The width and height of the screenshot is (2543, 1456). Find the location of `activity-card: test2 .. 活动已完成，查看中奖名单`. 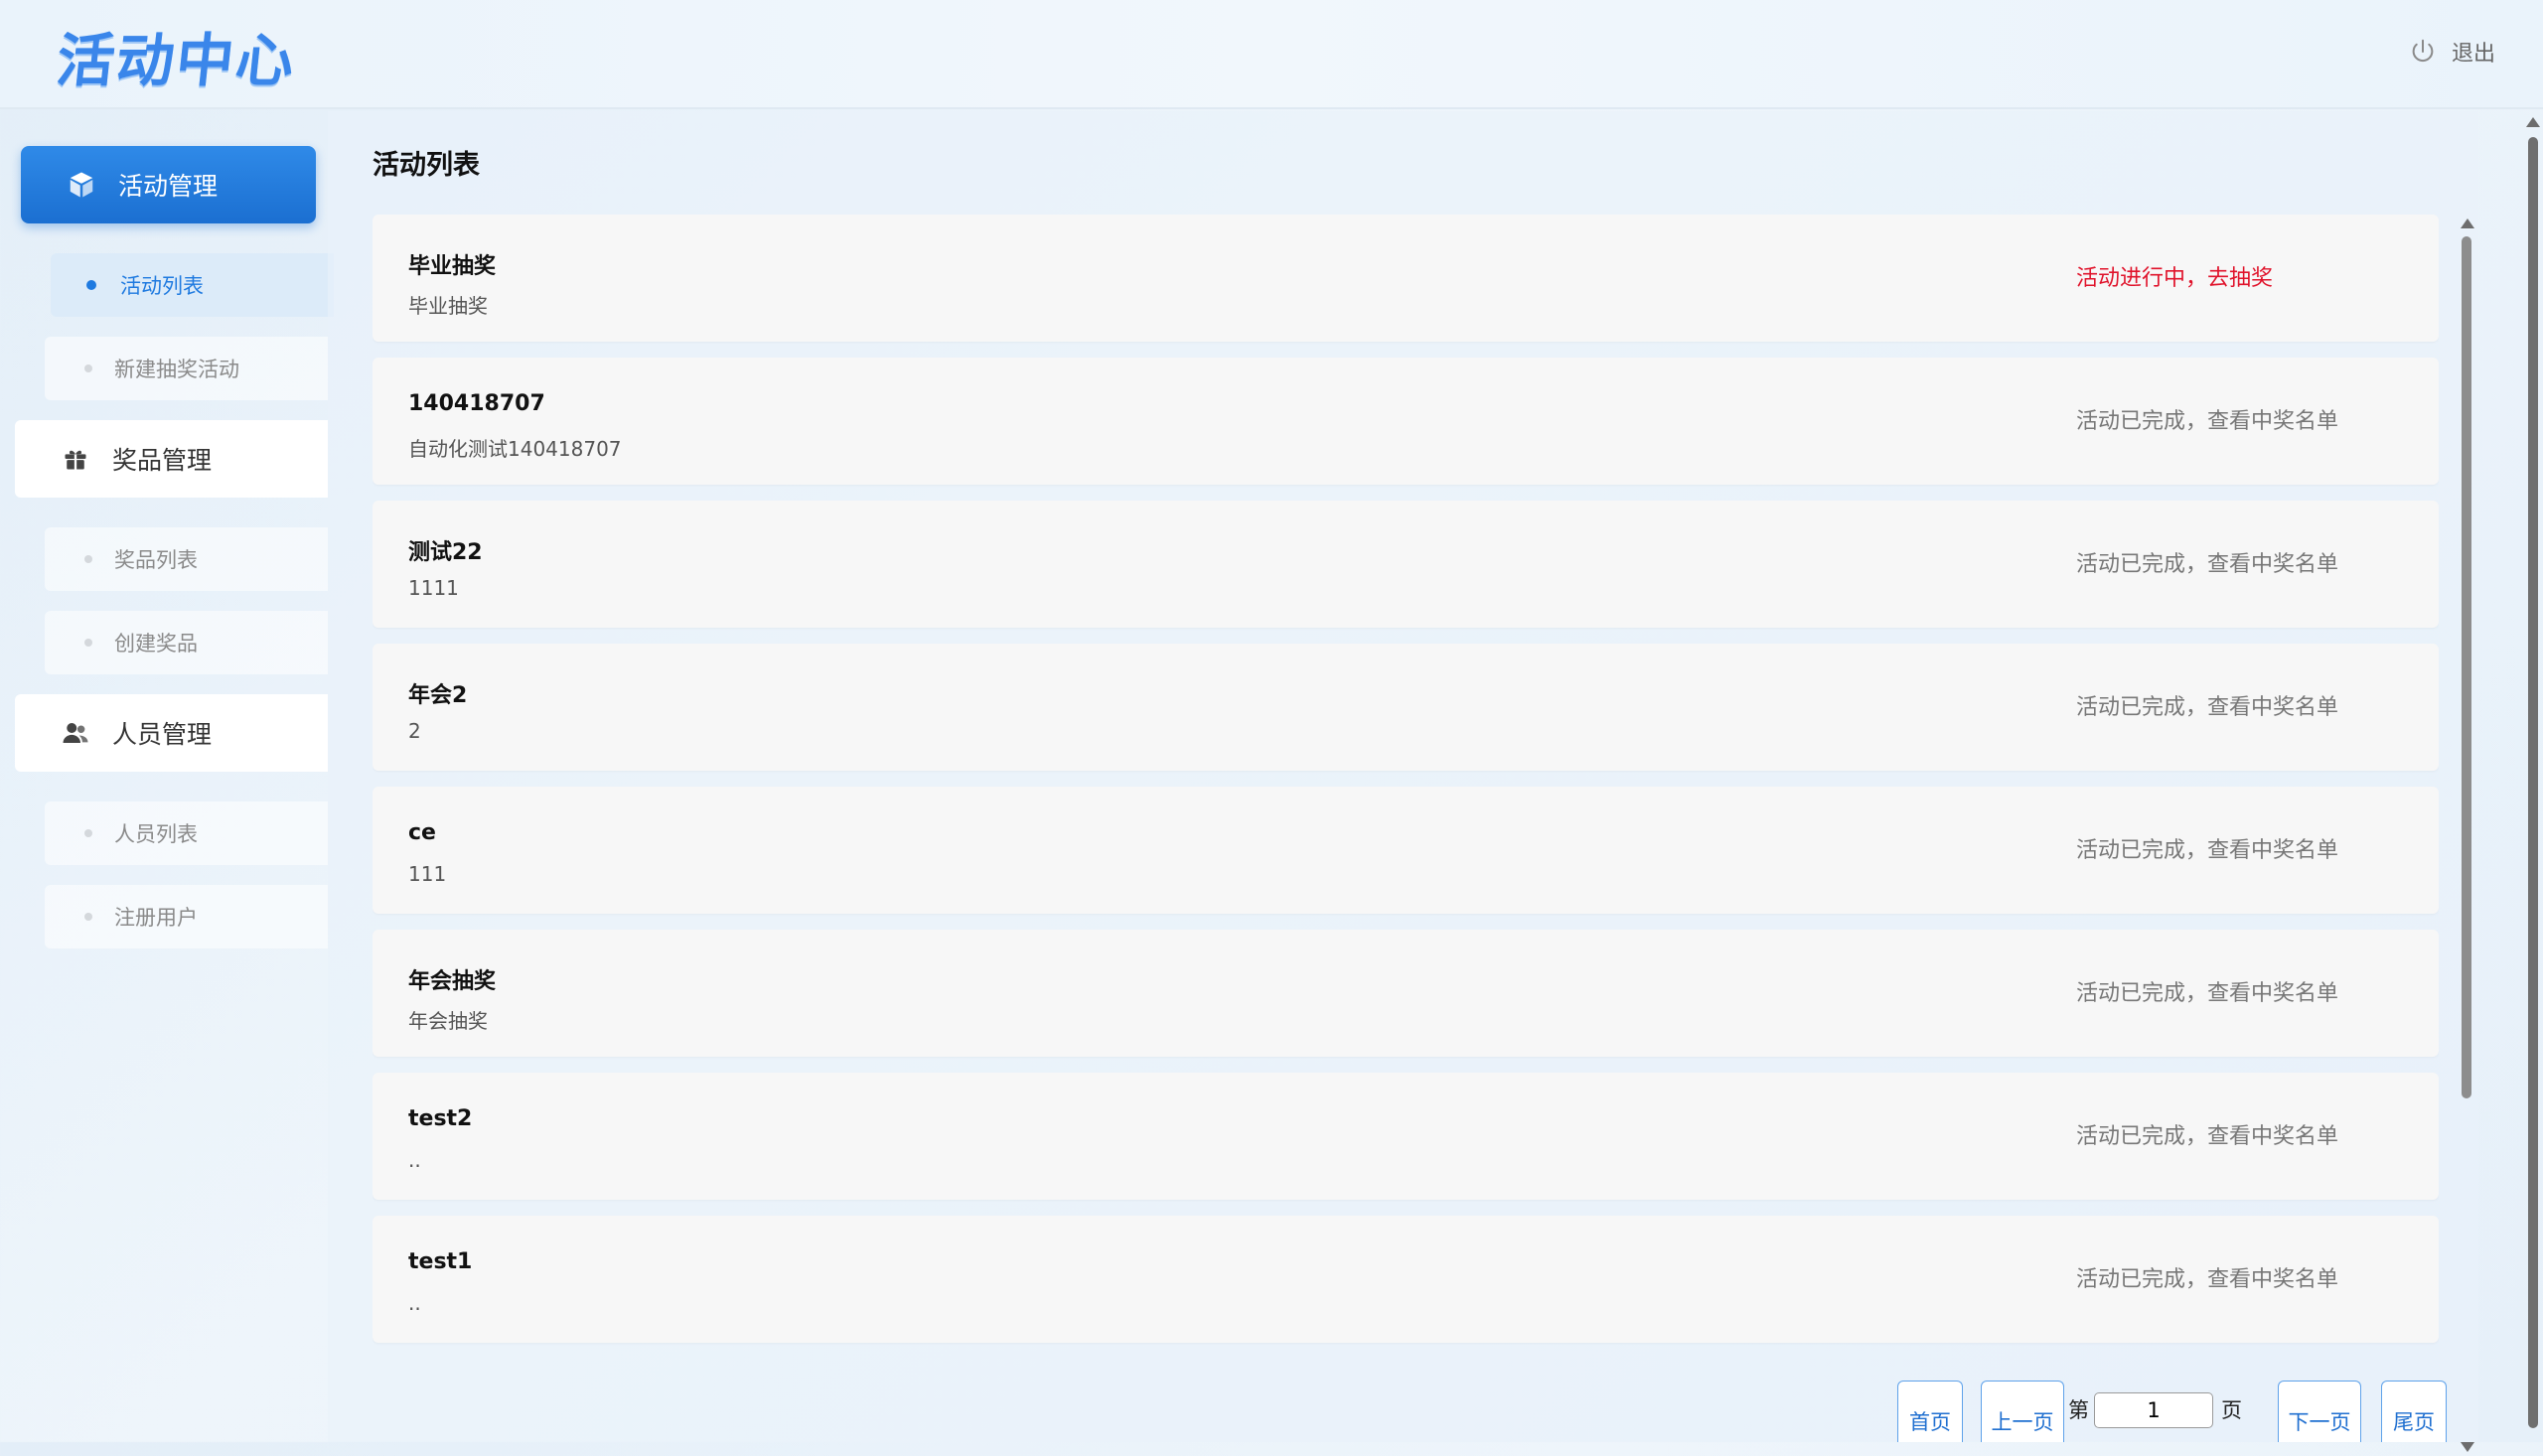

activity-card: test2 .. 活动已完成，查看中奖名单 is located at coordinates (1406, 1136).